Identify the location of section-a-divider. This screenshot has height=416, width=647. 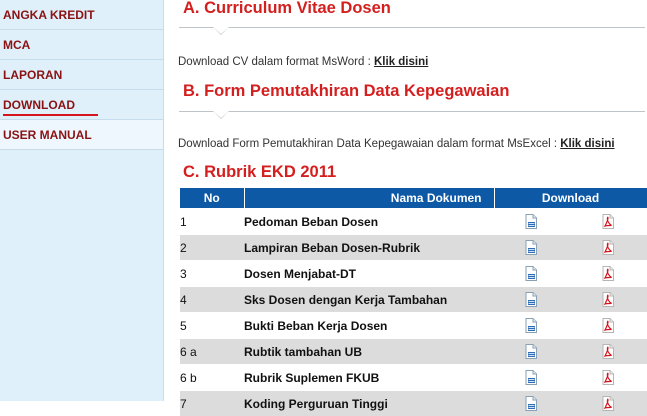
(412, 27).